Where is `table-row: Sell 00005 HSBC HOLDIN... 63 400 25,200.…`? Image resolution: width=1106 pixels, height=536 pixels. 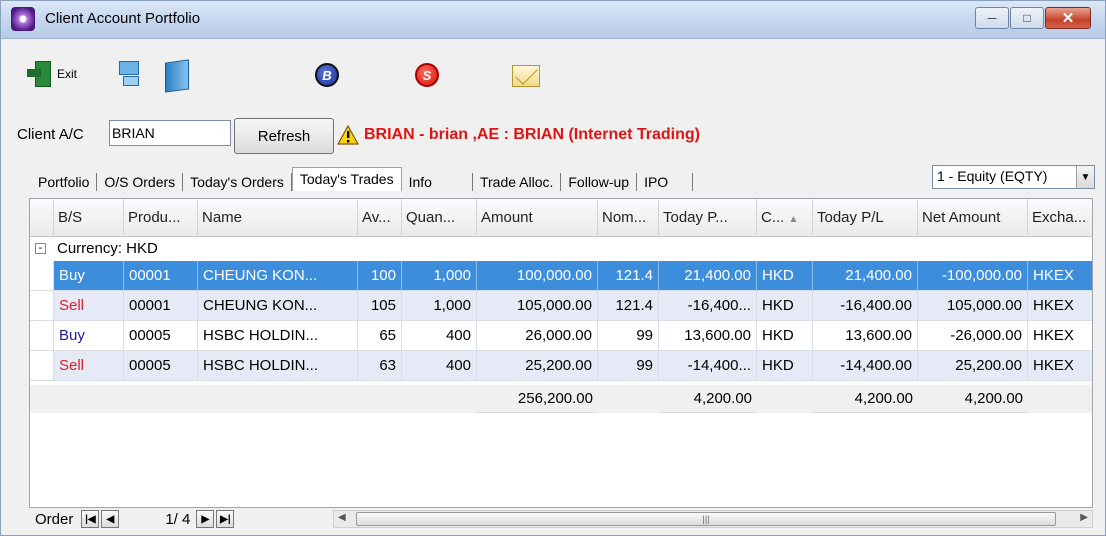 table-row: Sell 00005 HSBC HOLDIN... 63 400 25,200.… is located at coordinates (561, 366).